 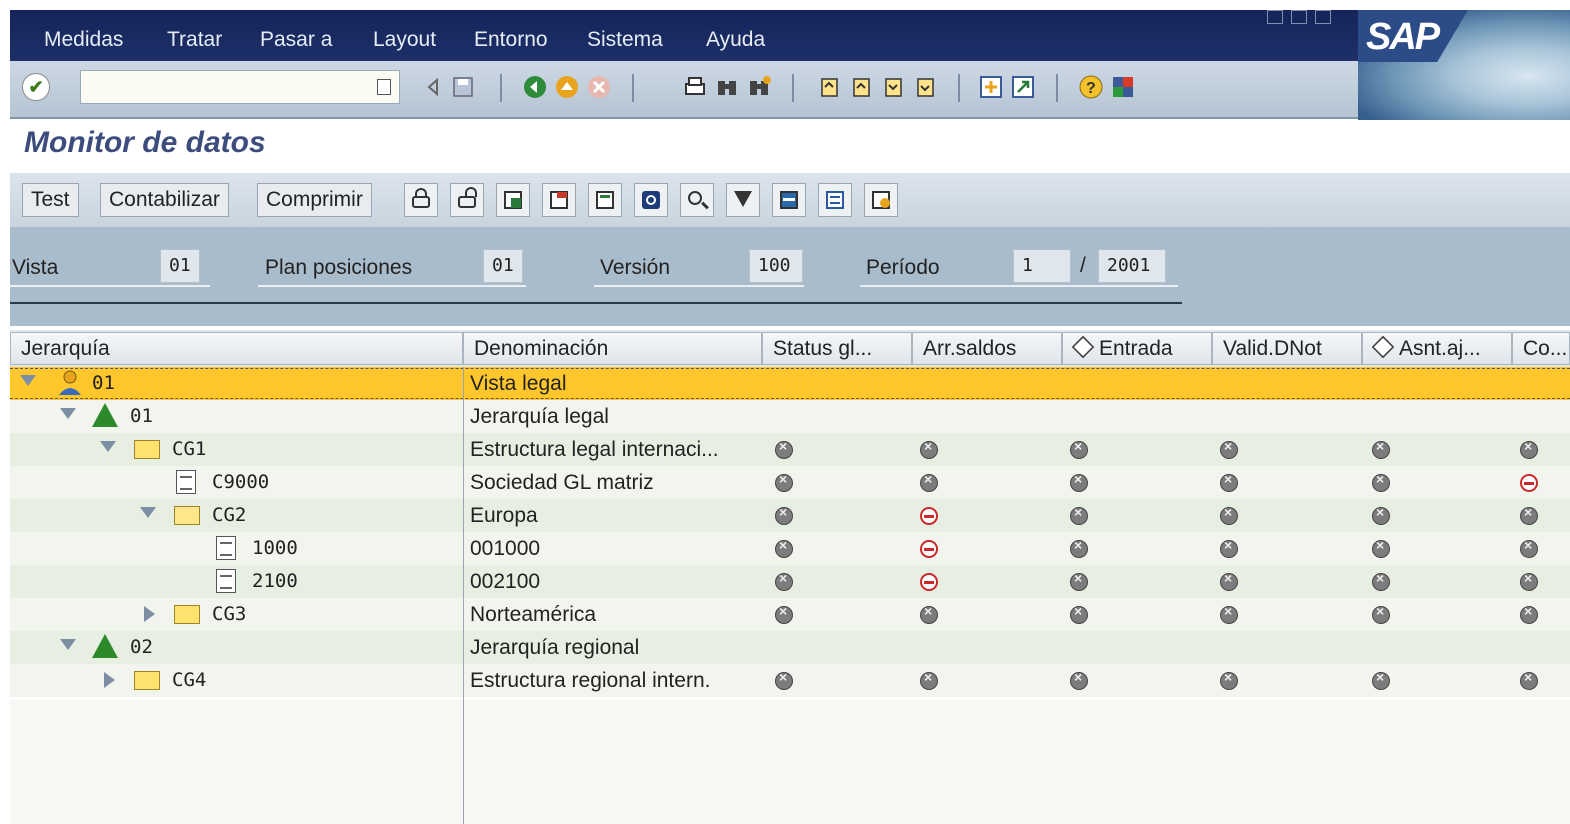 What do you see at coordinates (467, 200) in the screenshot?
I see `unlock-icon` at bounding box center [467, 200].